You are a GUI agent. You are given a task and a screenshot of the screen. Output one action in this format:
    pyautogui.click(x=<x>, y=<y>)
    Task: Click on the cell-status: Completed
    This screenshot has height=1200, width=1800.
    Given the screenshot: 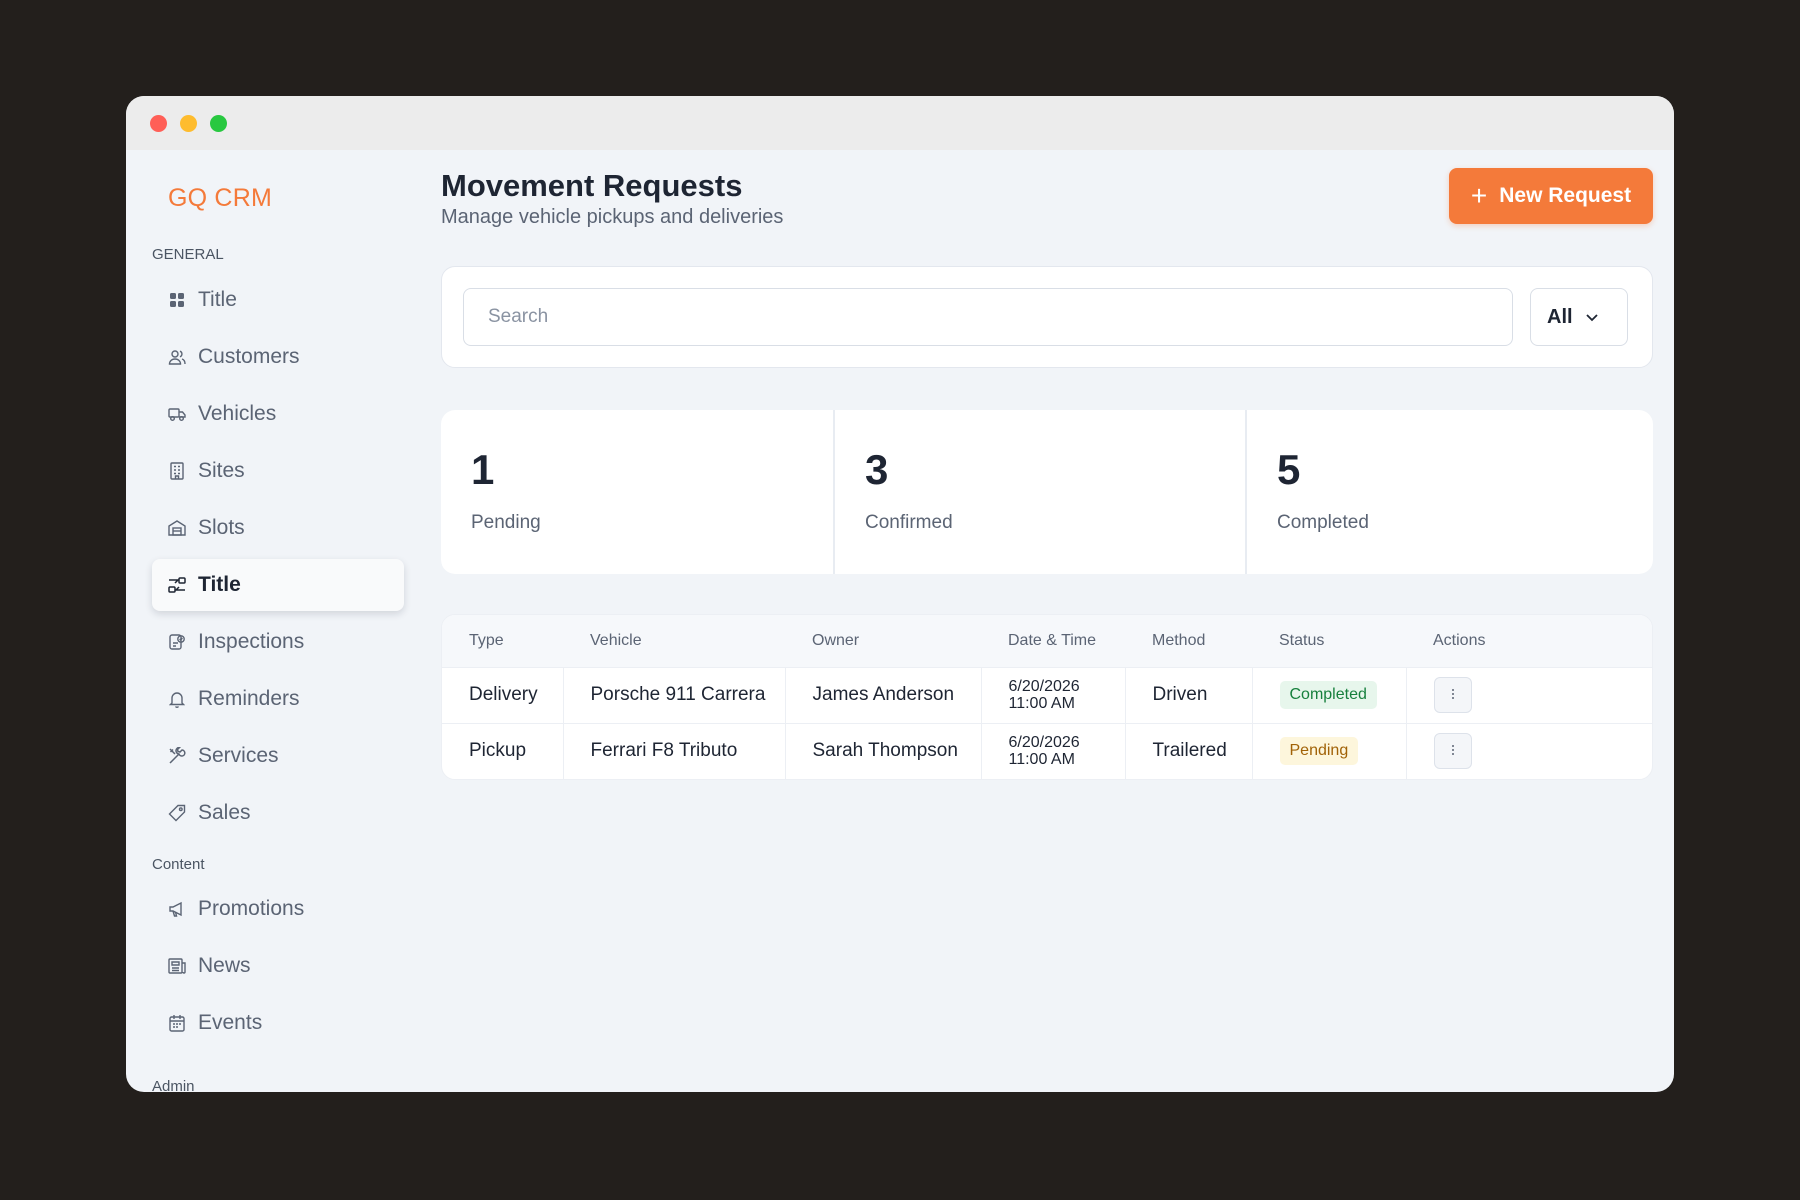 What is the action you would take?
    pyautogui.click(x=1329, y=694)
    